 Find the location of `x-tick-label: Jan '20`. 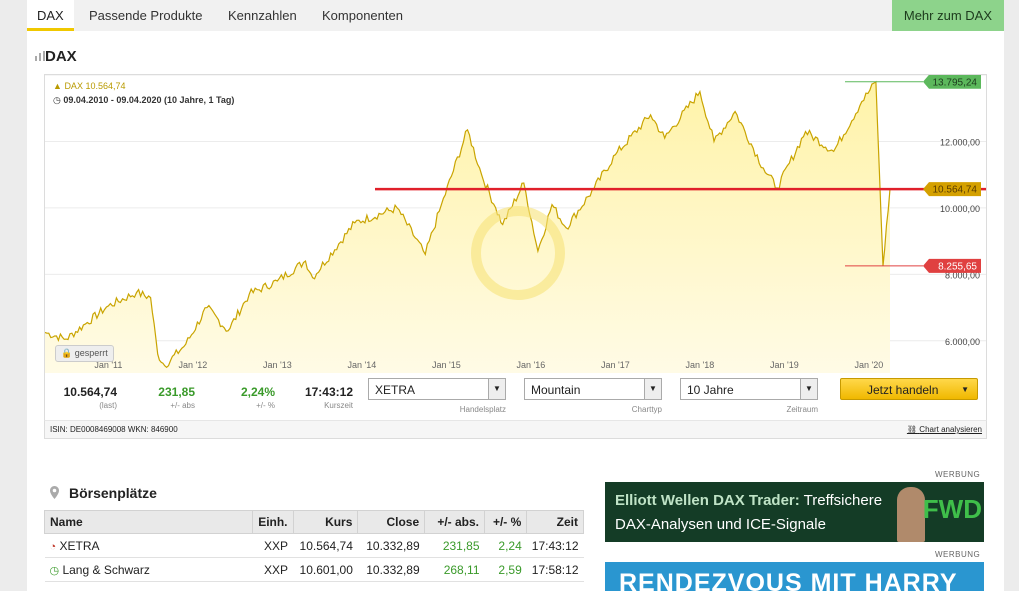

x-tick-label: Jan '20 is located at coordinates (869, 365).